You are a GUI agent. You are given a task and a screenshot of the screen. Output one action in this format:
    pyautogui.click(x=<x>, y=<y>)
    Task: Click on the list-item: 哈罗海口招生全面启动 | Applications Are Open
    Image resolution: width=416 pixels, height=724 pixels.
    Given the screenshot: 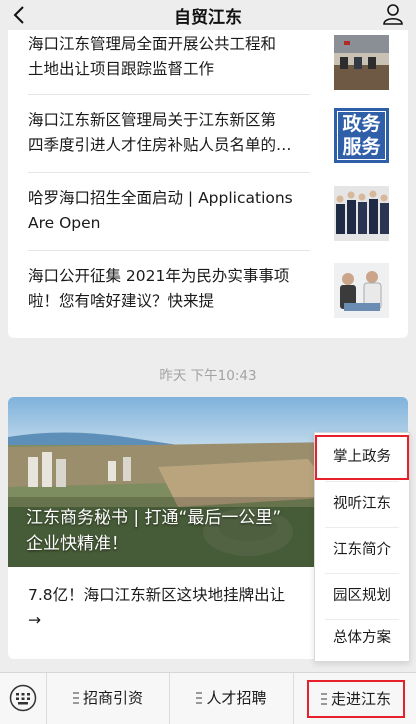 What is the action you would take?
    pyautogui.click(x=208, y=216)
    